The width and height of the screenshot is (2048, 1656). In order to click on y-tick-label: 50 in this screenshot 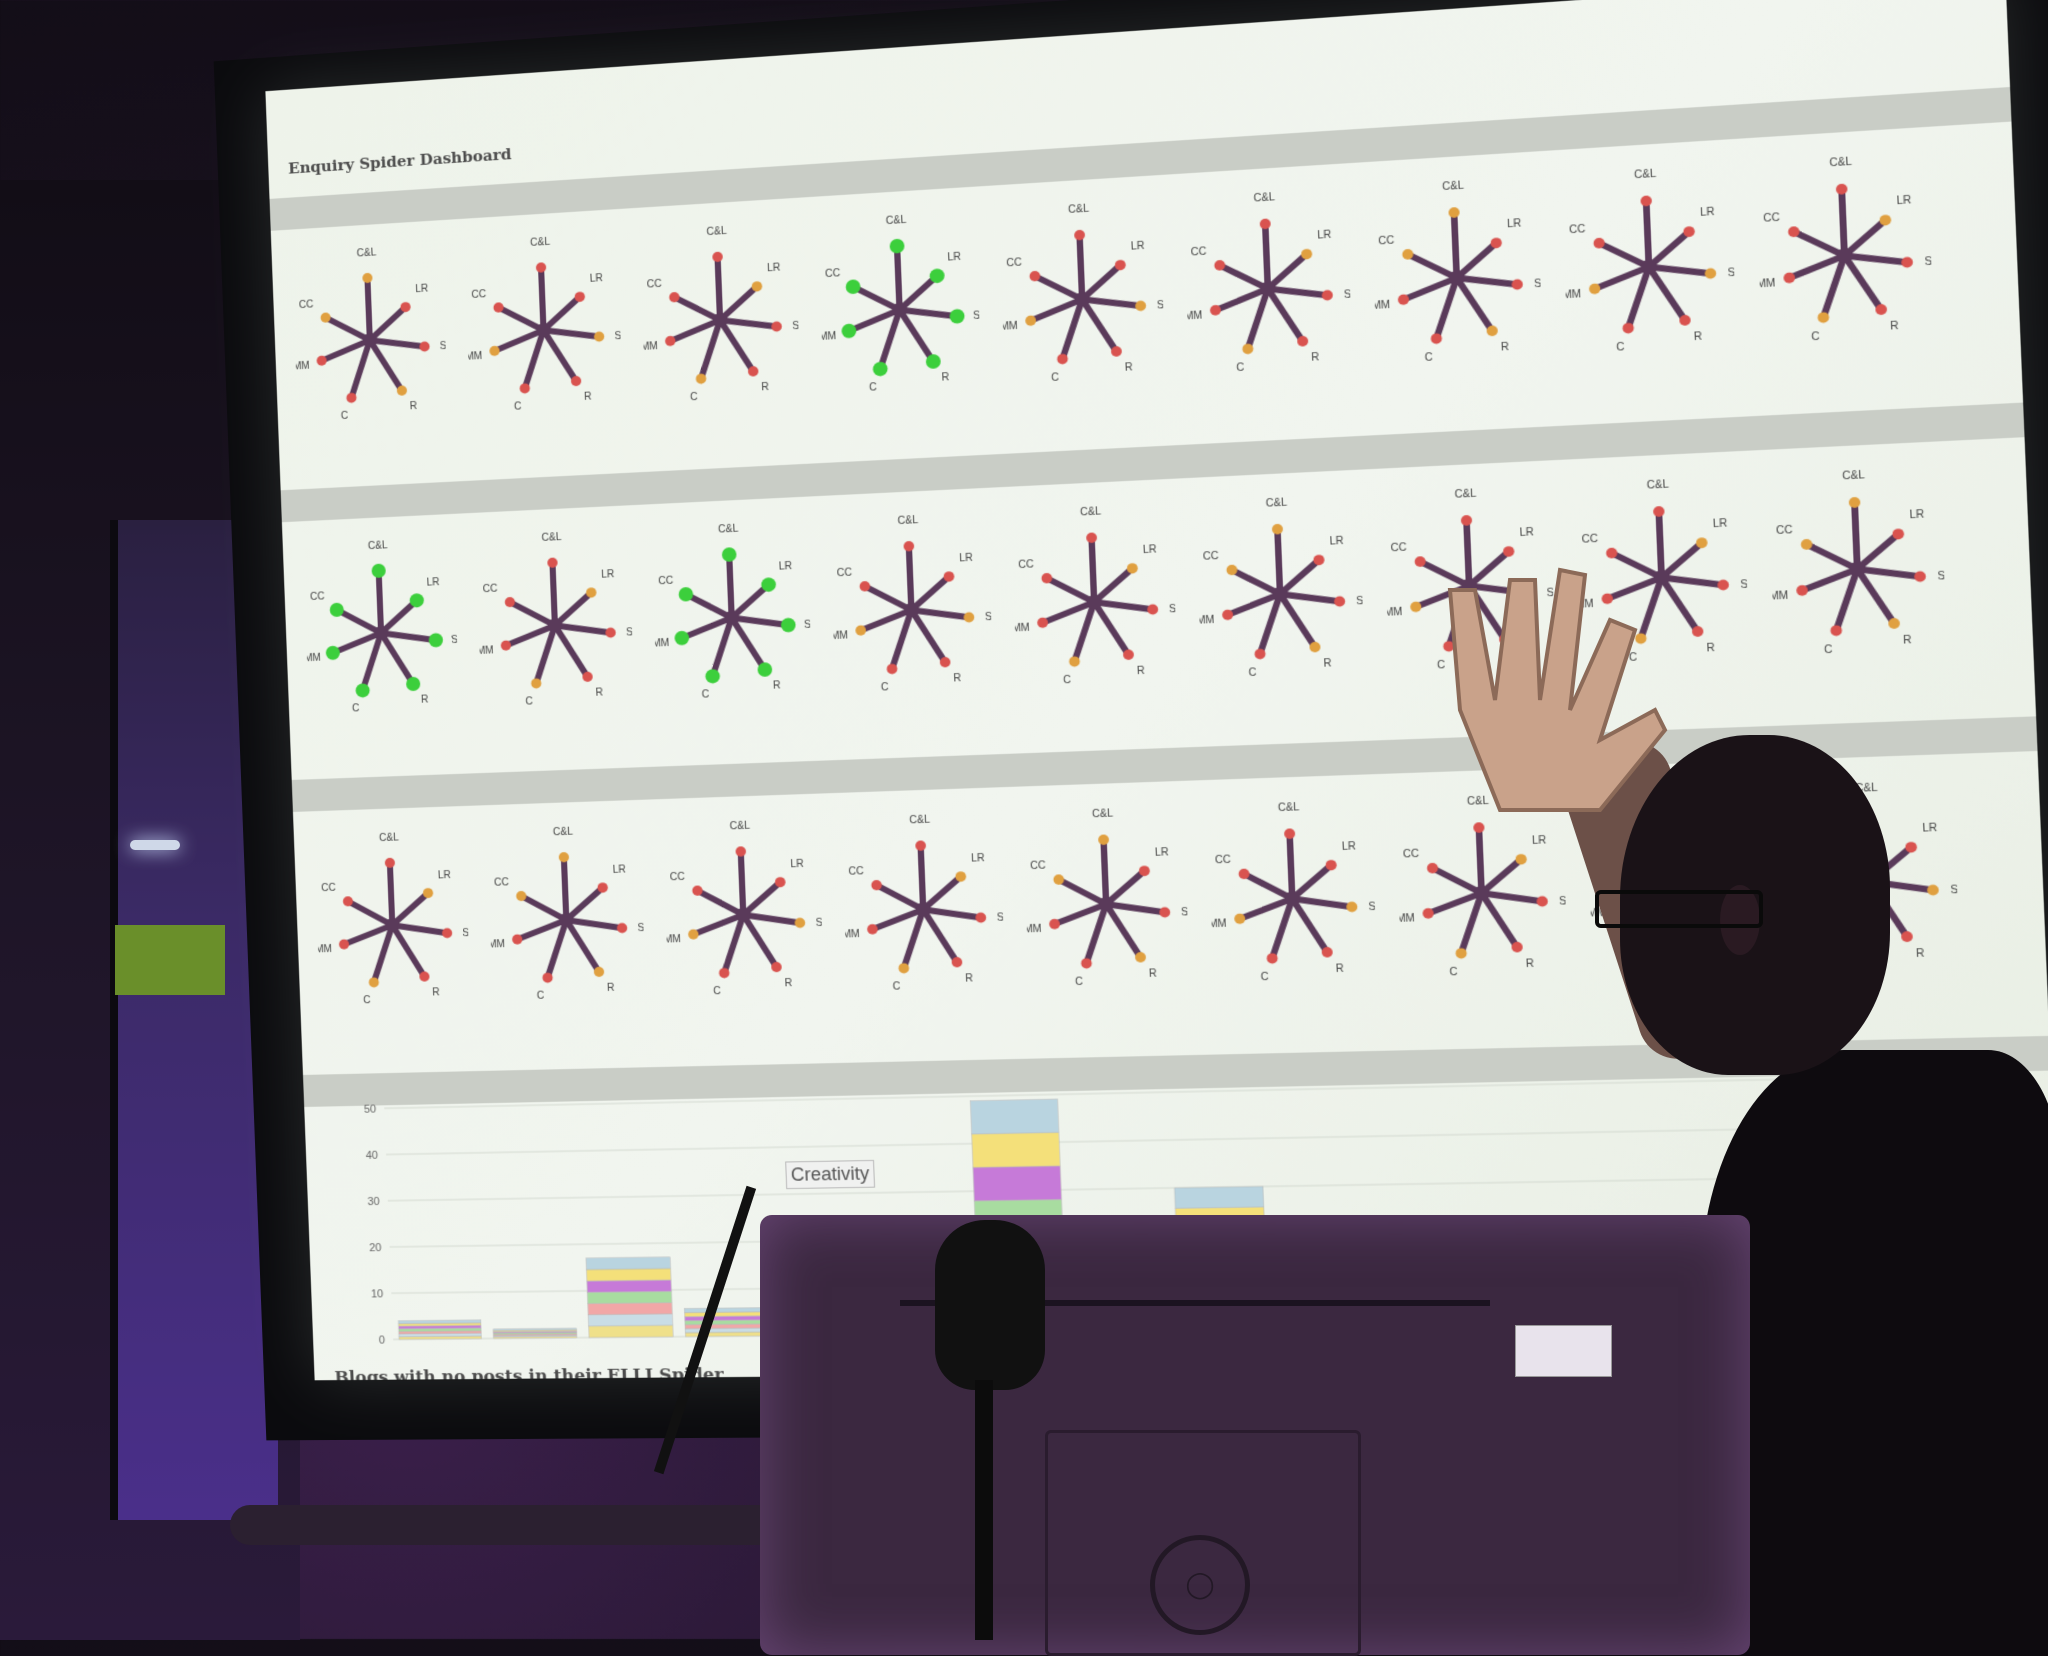, I will do `click(370, 1109)`.